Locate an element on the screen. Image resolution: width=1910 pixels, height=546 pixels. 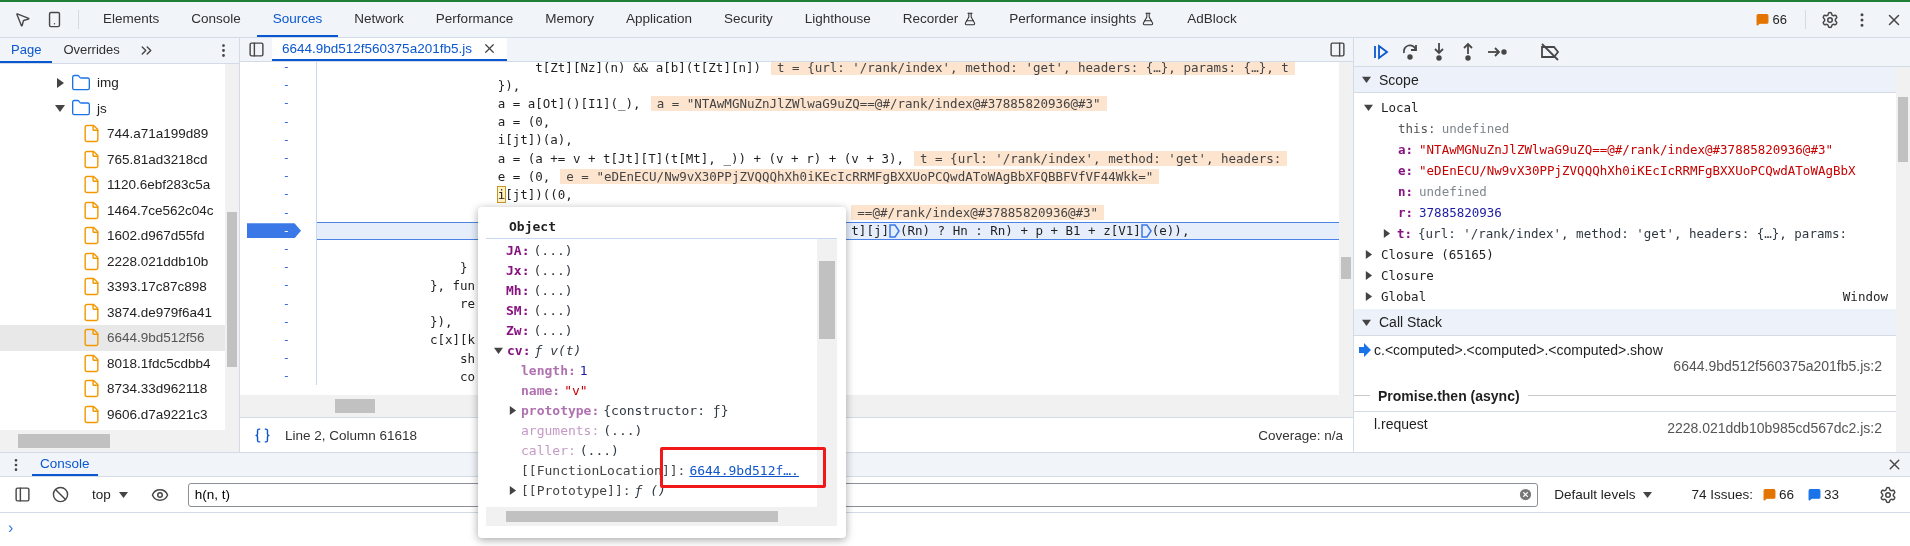
inline-value: t = {url: '/rank/index', method: 'get', headers: is located at coordinates (1101, 158).